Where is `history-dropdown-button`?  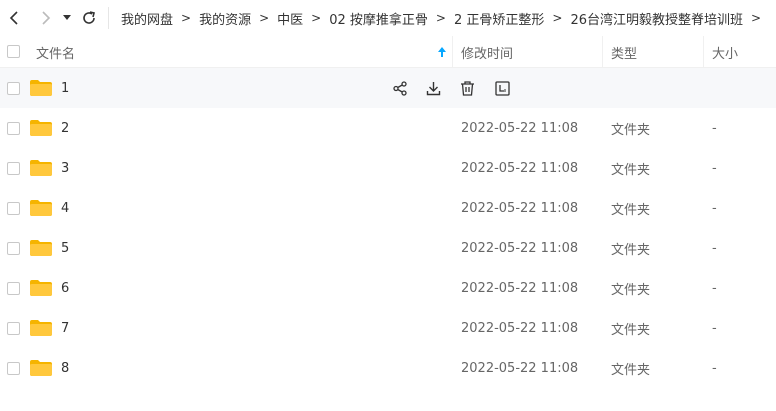
history-dropdown-button is located at coordinates (67, 18).